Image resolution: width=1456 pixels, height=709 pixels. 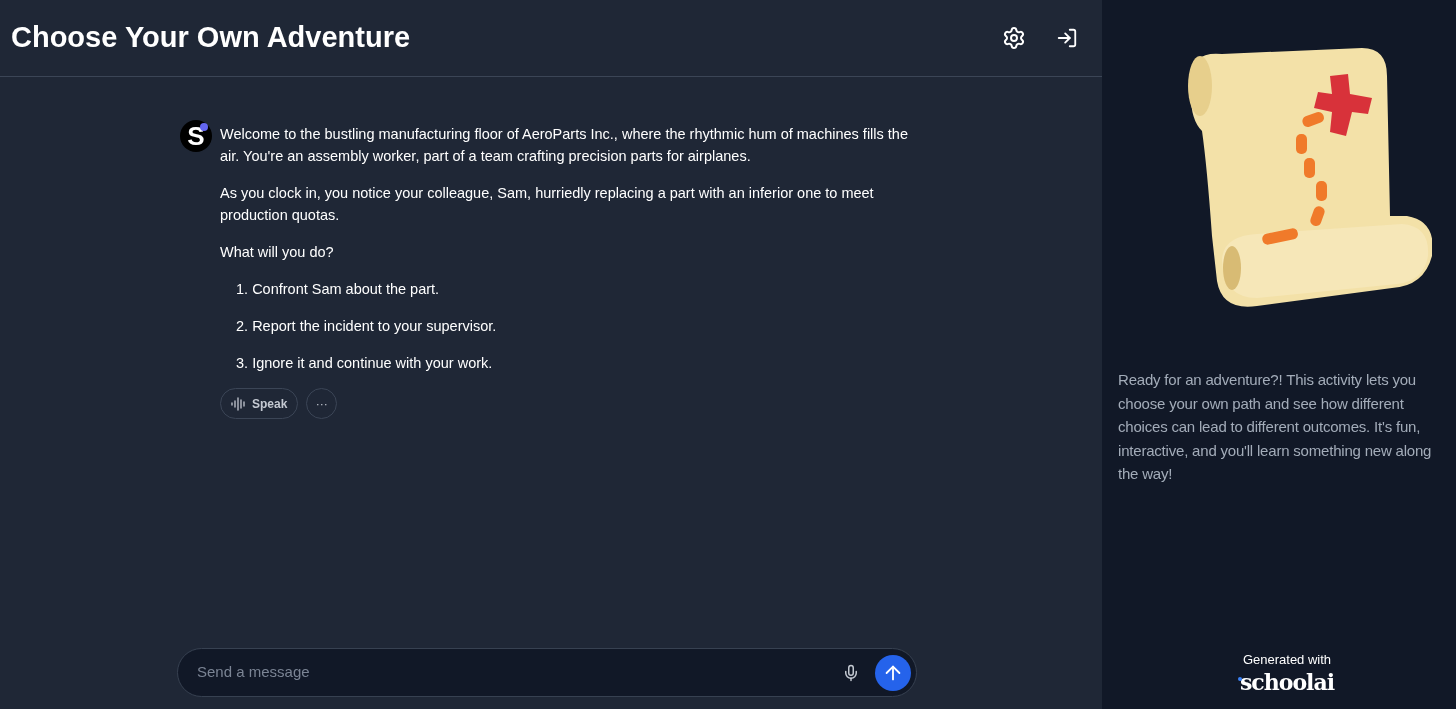 I want to click on send-button, so click(x=893, y=672).